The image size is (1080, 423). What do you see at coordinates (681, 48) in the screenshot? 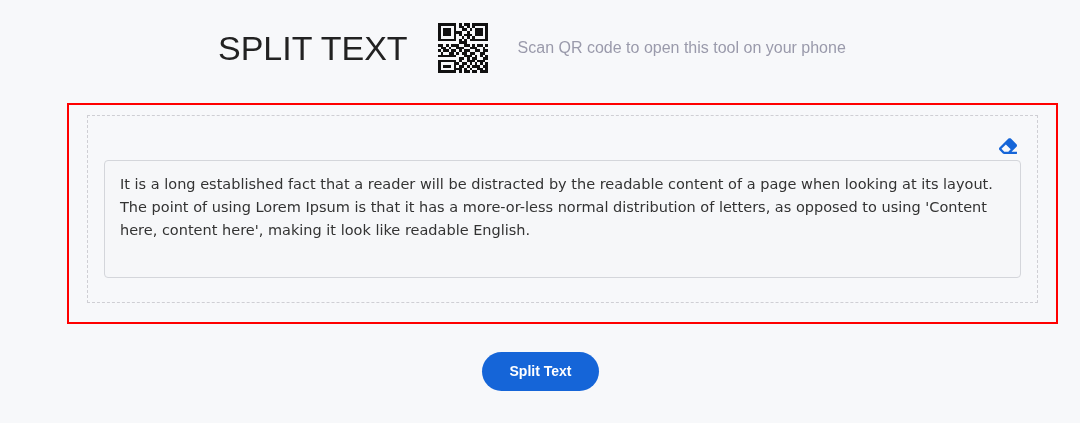
I see `qr-caption: Scan QR code to open this tool on your phone` at bounding box center [681, 48].